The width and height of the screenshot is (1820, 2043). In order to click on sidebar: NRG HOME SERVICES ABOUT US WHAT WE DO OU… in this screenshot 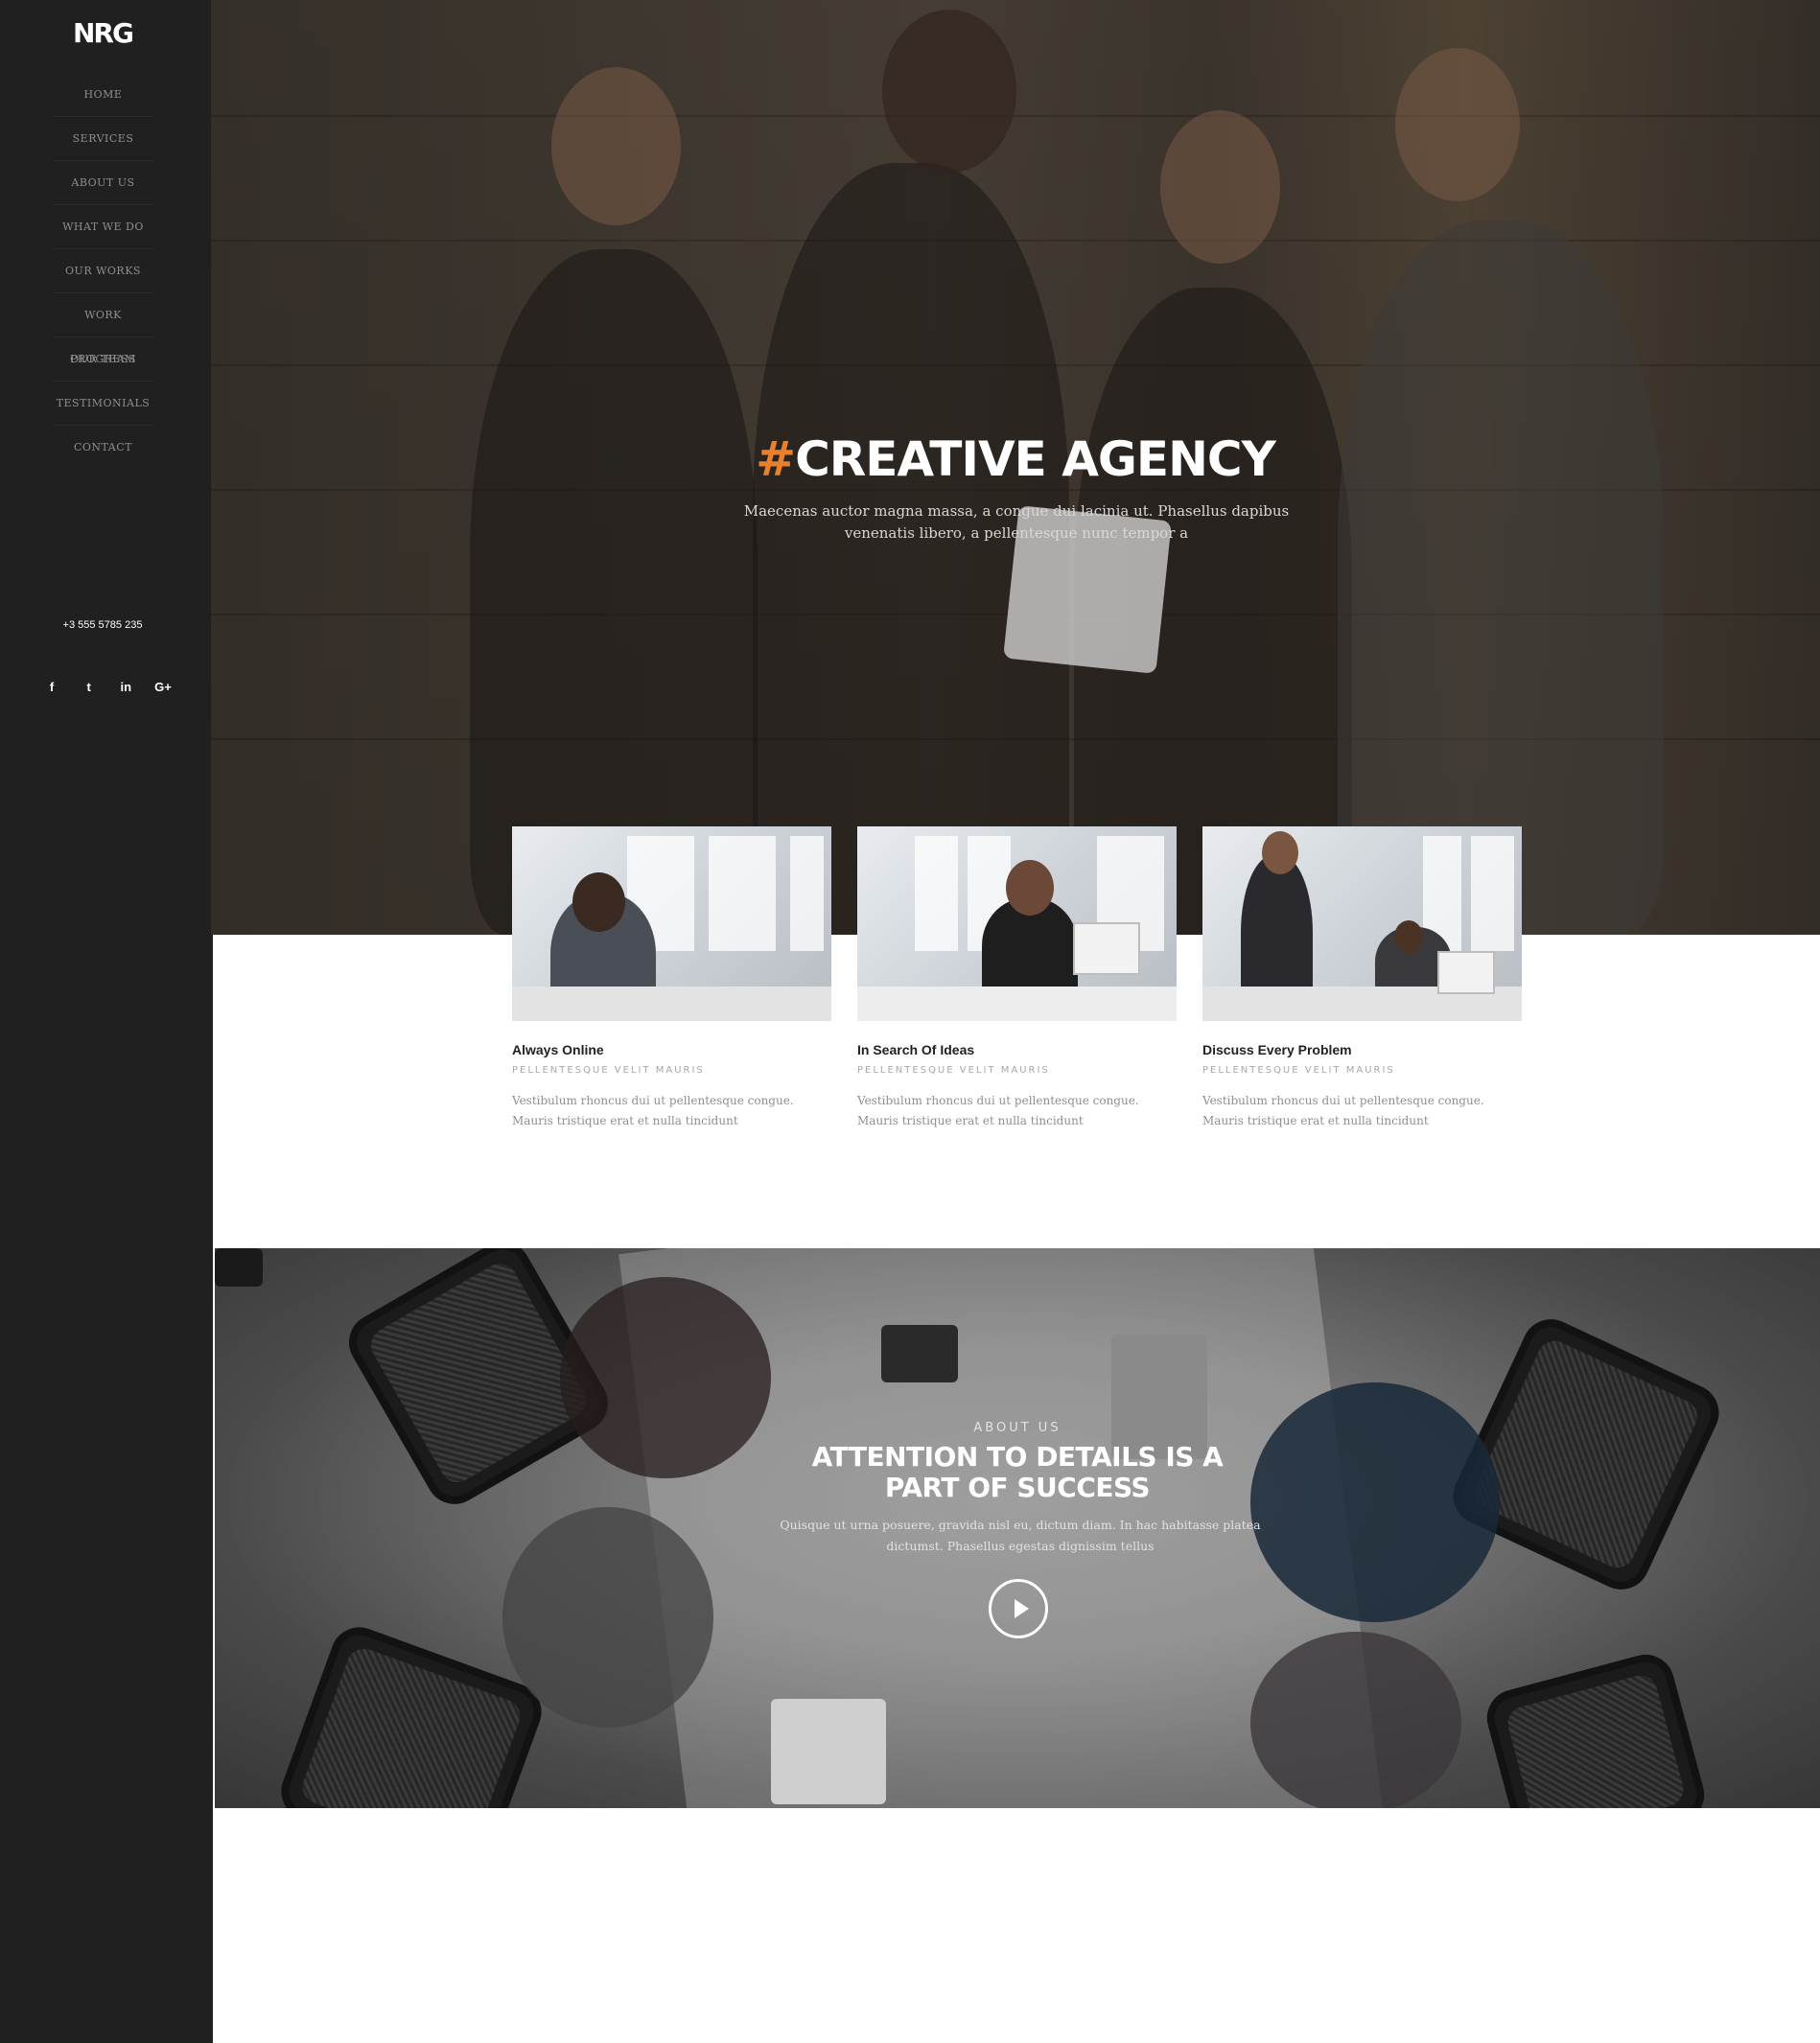, I will do `click(106, 1021)`.